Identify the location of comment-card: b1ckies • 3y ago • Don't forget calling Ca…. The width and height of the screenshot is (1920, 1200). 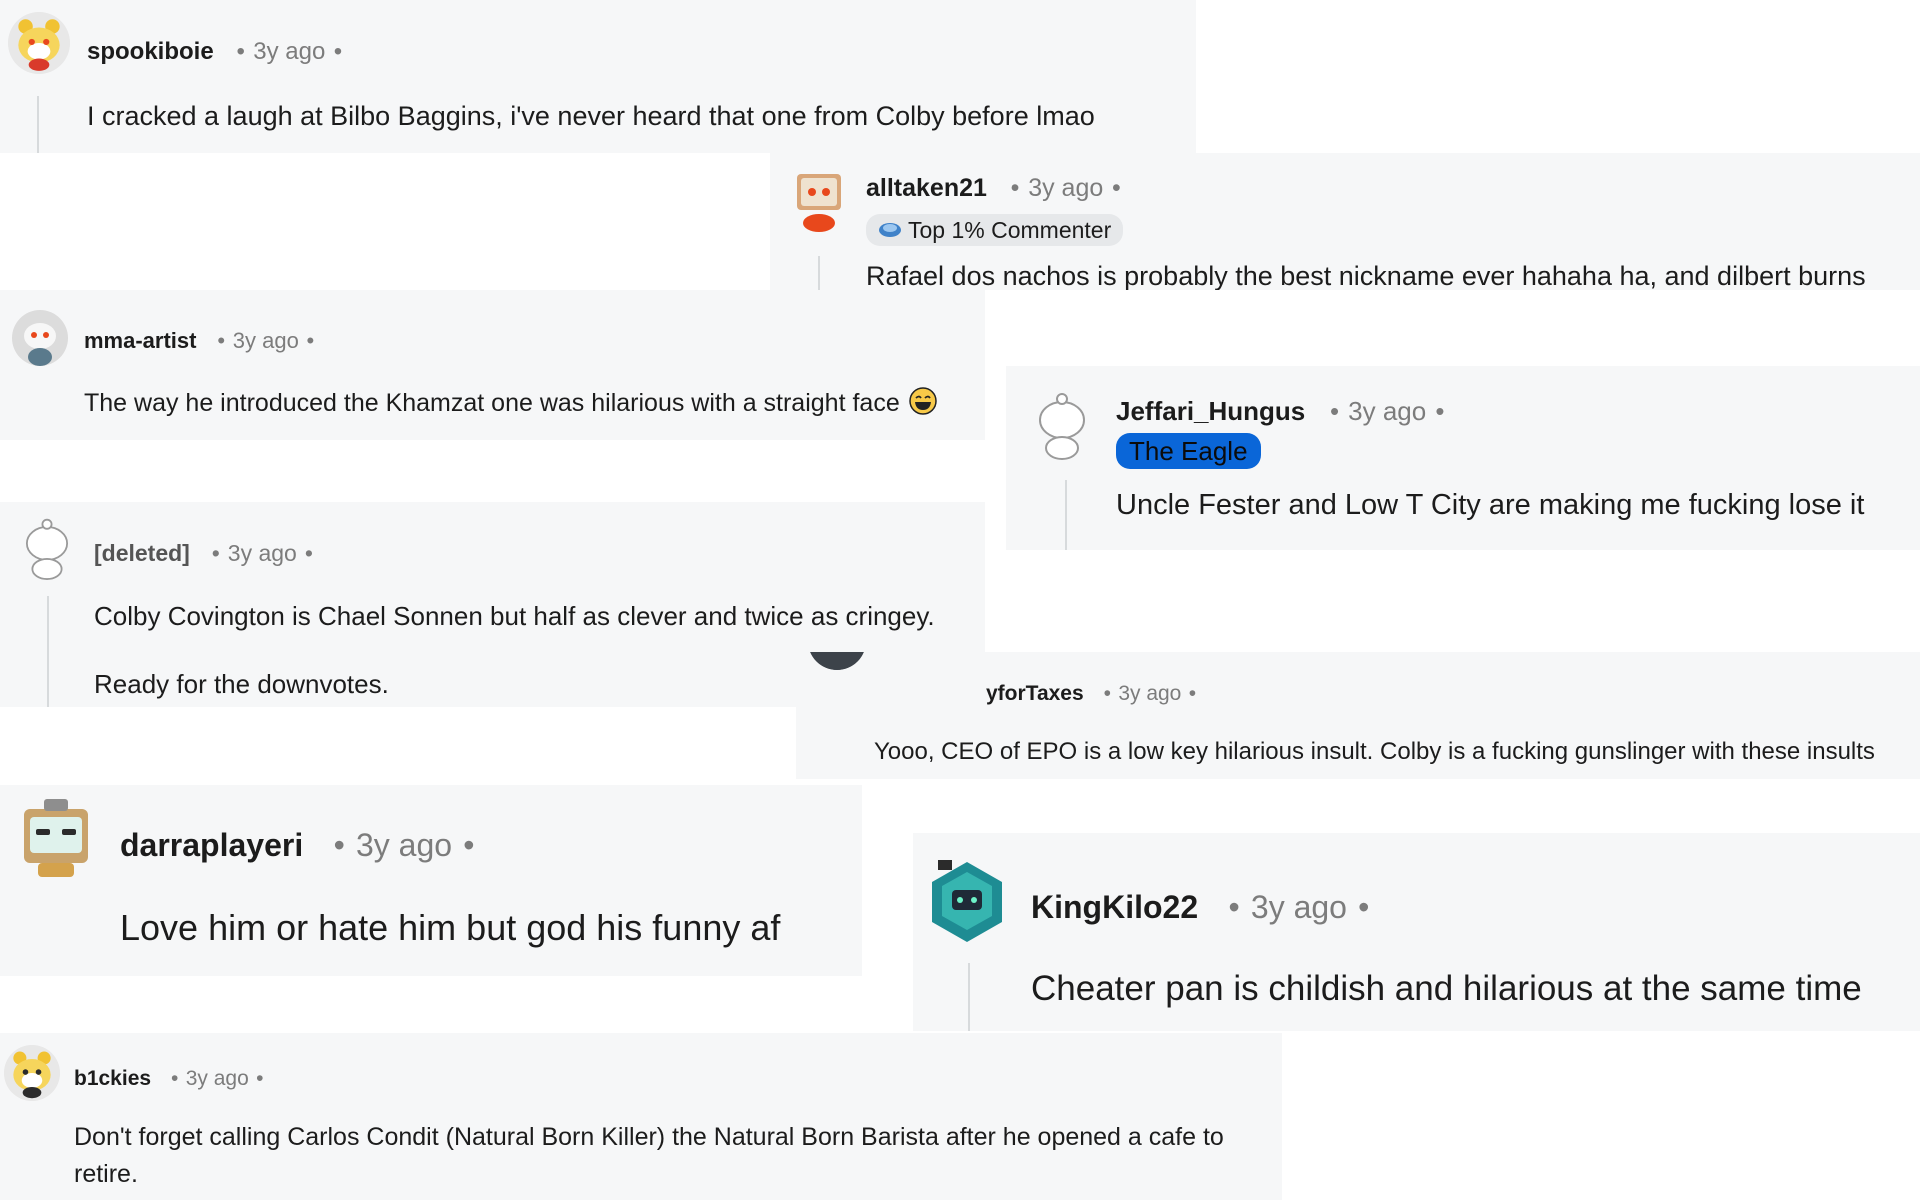
(641, 1116).